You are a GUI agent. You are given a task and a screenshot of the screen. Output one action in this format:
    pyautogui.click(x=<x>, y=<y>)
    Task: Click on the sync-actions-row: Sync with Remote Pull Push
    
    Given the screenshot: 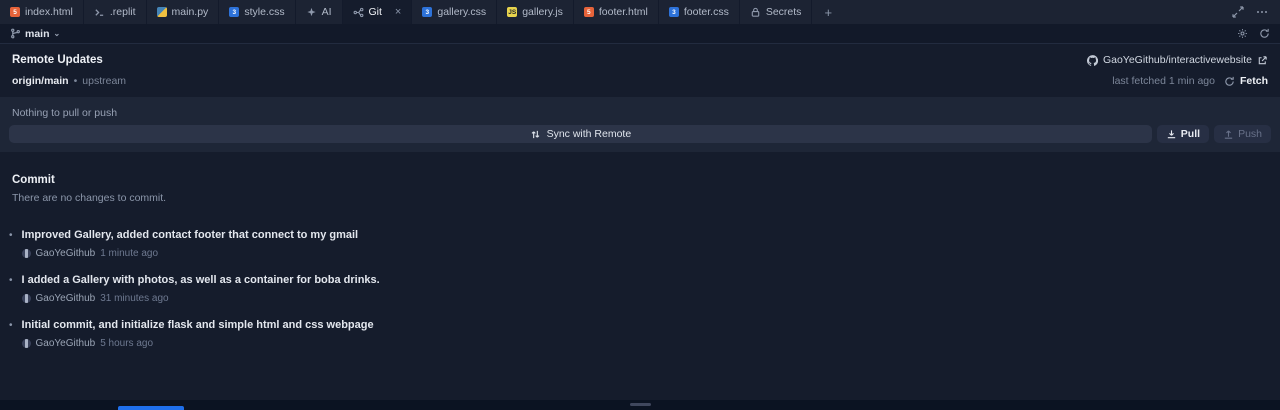 What is the action you would take?
    pyautogui.click(x=640, y=134)
    